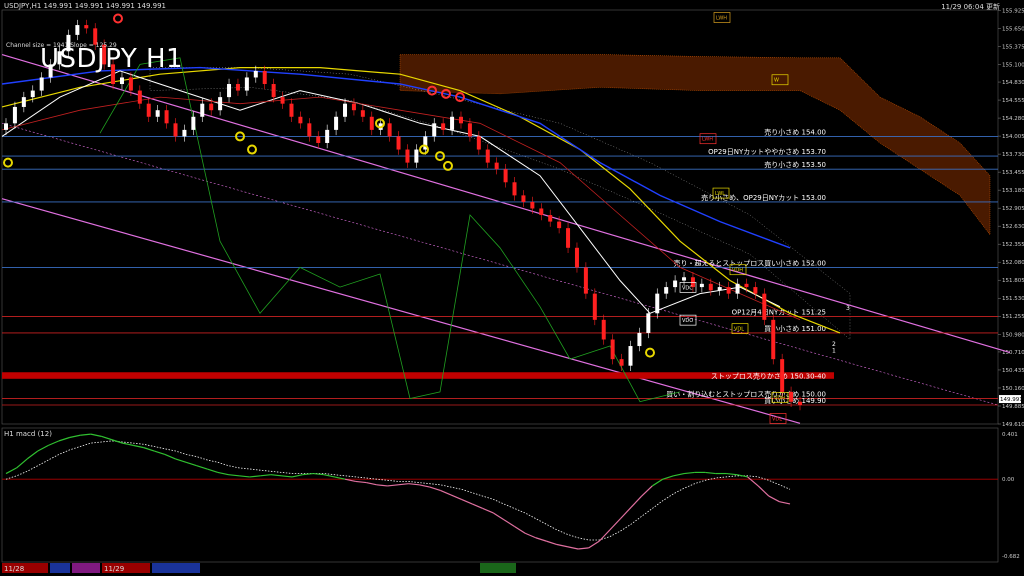  What do you see at coordinates (1013, 389) in the screenshot?
I see `price-tick-label: 150.160` at bounding box center [1013, 389].